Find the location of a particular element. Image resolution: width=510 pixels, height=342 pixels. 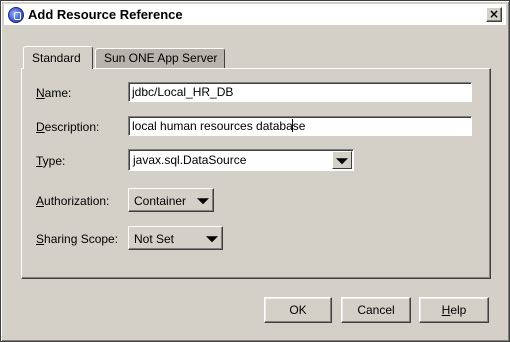

type-dropdown-button is located at coordinates (342, 160).